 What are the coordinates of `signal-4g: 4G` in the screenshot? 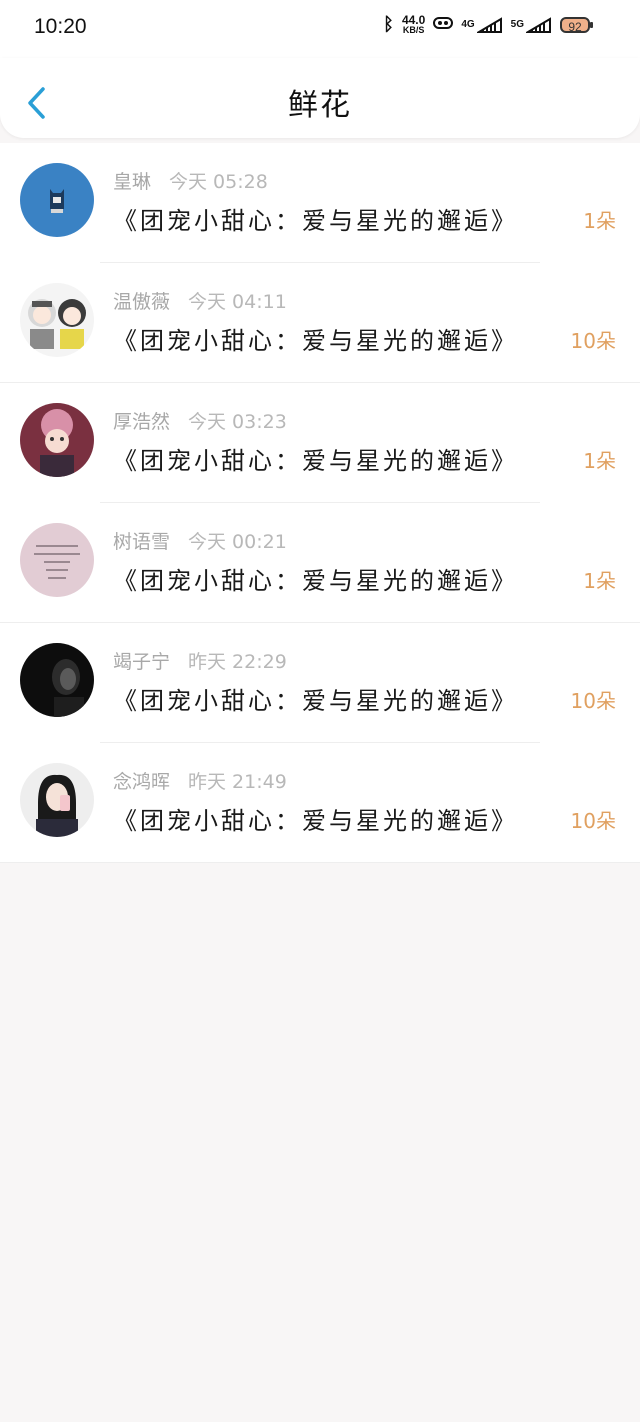 It's located at (481, 24).